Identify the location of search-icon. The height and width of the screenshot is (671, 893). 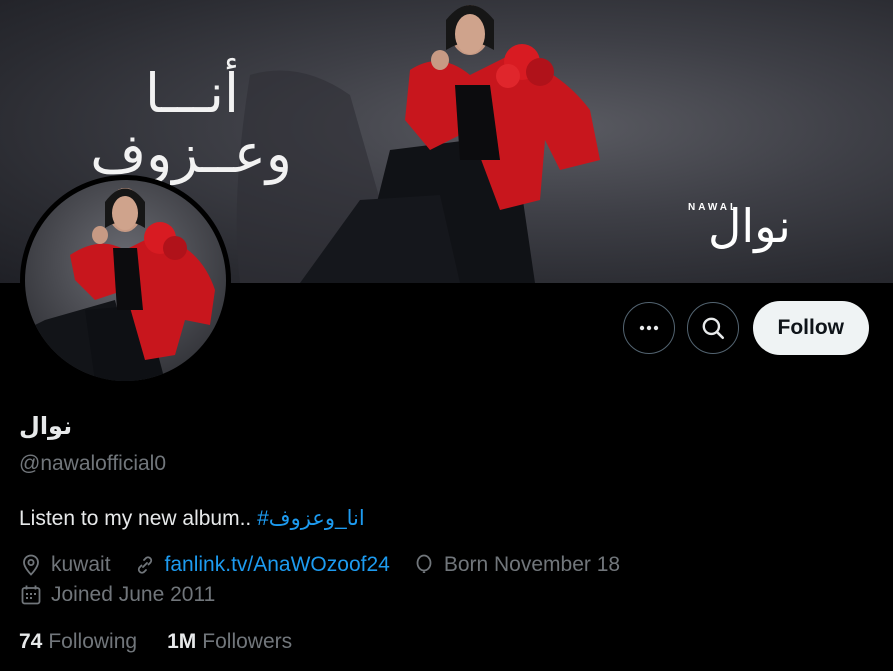
(713, 328).